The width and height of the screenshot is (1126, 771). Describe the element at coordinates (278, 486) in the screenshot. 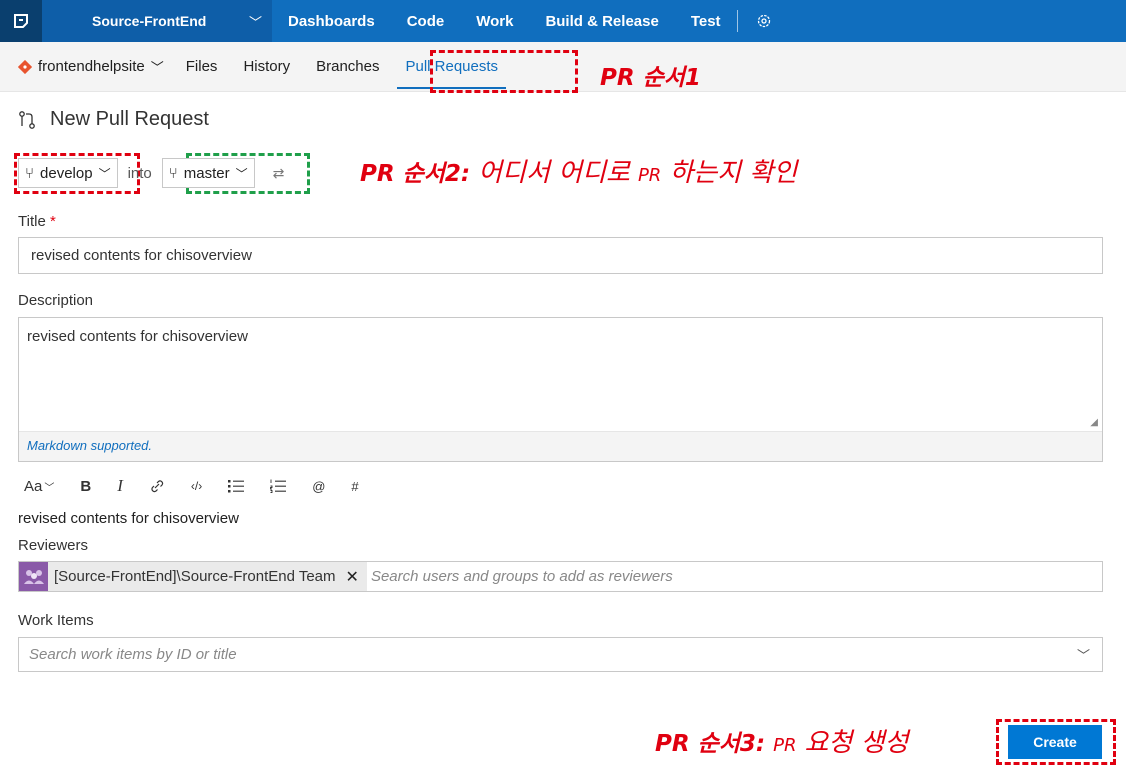

I see `numbered-list-icon` at that location.